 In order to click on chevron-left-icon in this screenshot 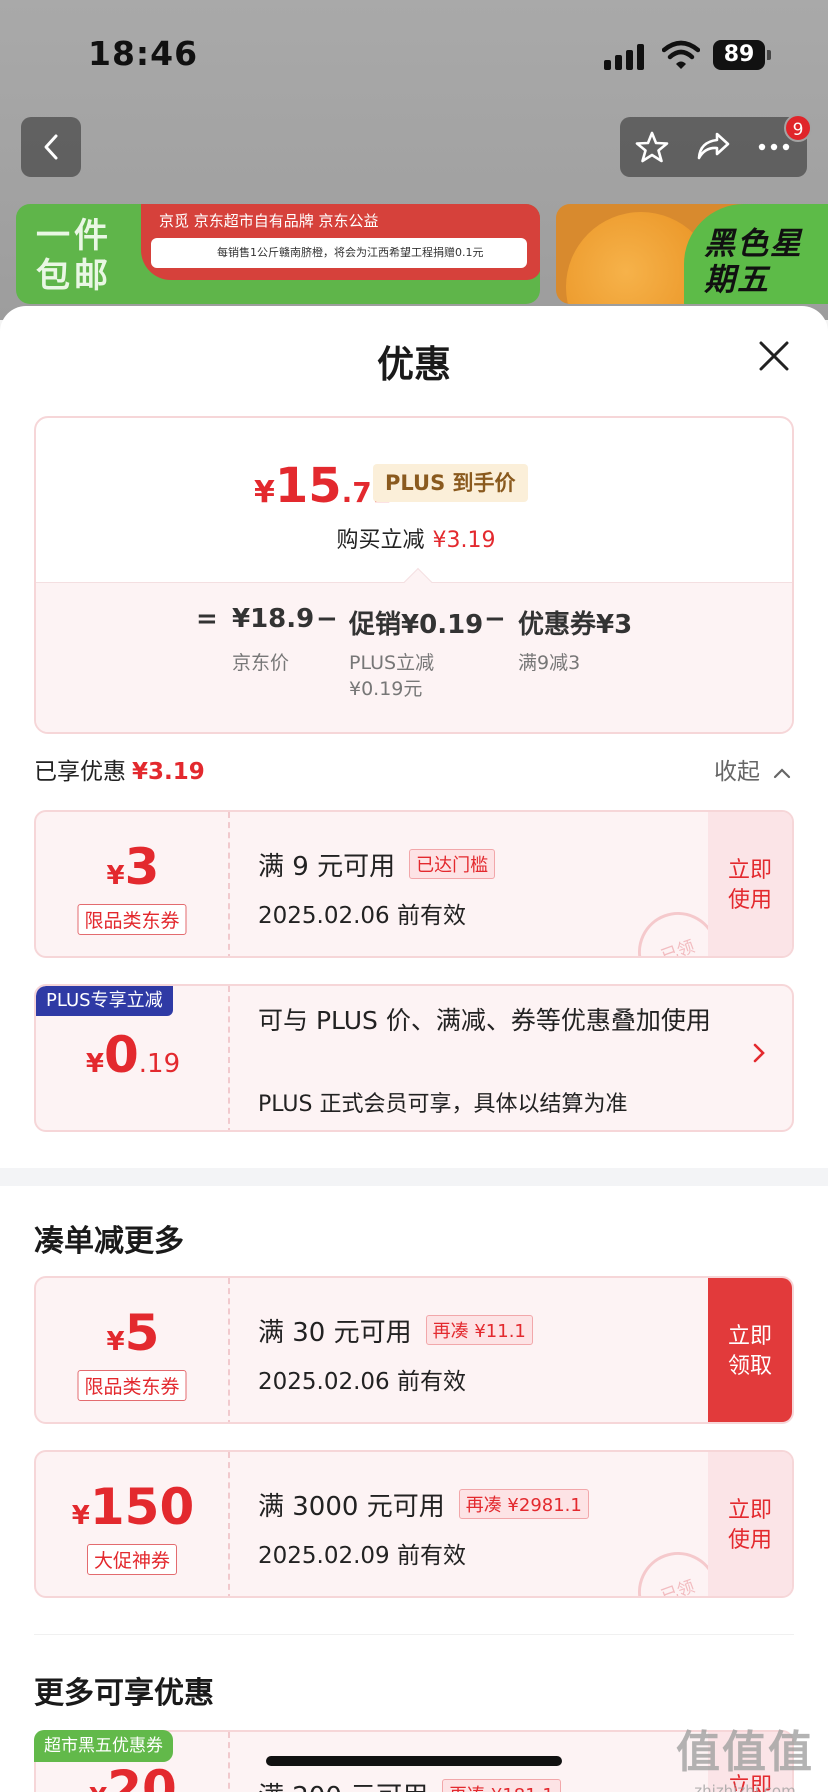, I will do `click(51, 147)`.